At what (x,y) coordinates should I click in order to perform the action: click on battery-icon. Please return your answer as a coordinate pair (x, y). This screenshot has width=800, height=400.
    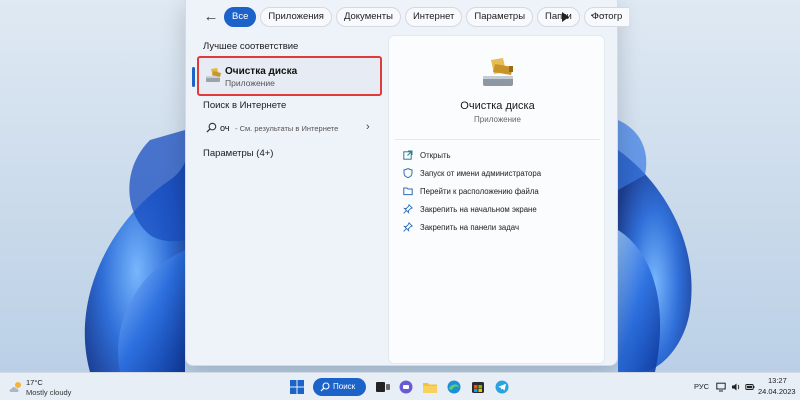
    Looking at the image, I should click on (750, 387).